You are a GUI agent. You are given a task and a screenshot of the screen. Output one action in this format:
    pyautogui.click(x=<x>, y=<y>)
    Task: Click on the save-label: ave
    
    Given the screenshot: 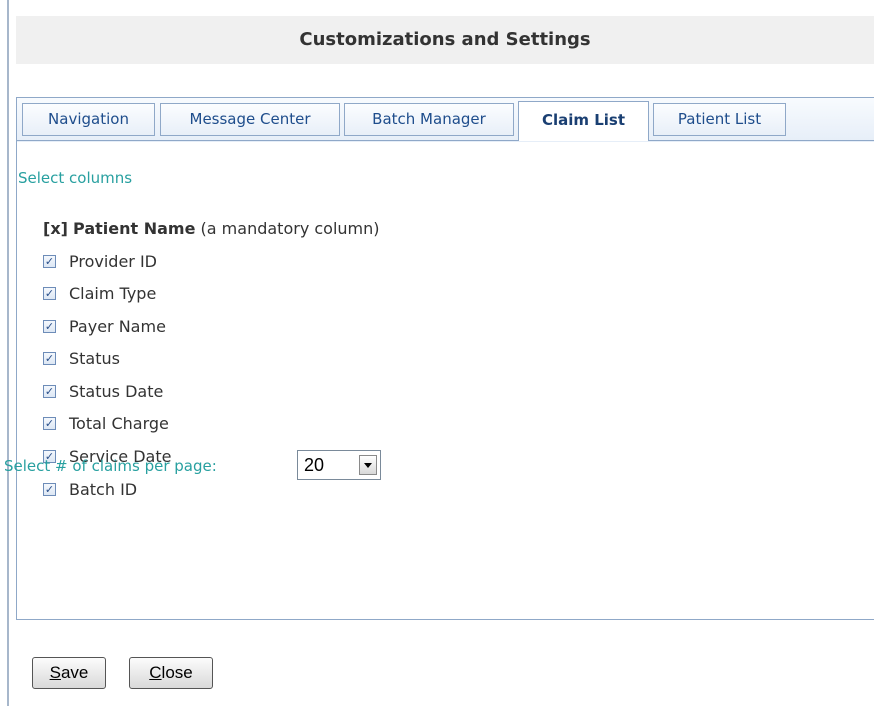 What is the action you would take?
    pyautogui.click(x=74, y=672)
    